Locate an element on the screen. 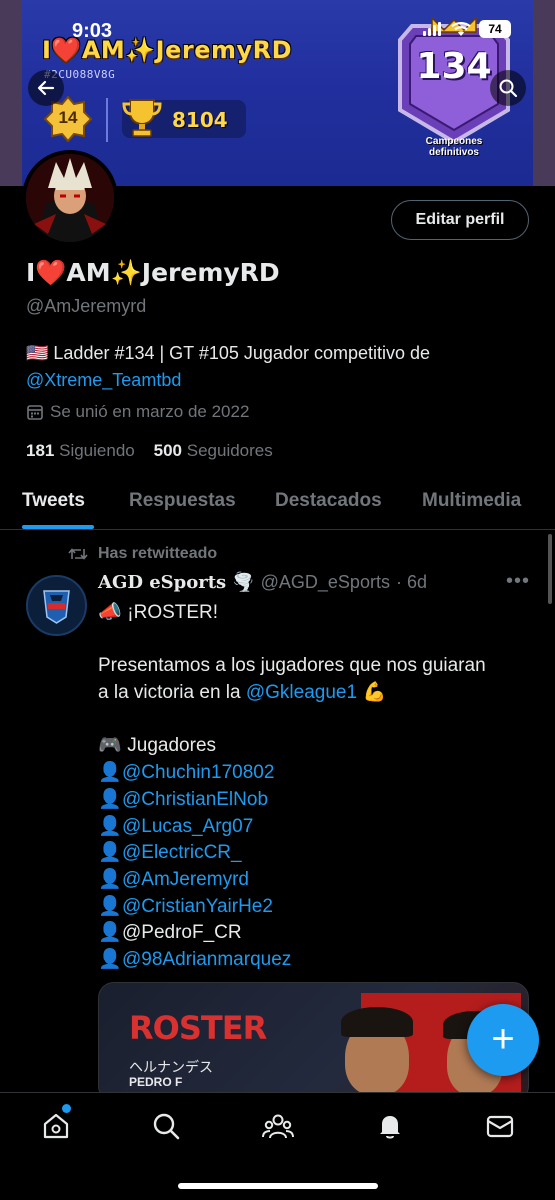  flexed-biceps-icon: 💪 is located at coordinates (374, 693).